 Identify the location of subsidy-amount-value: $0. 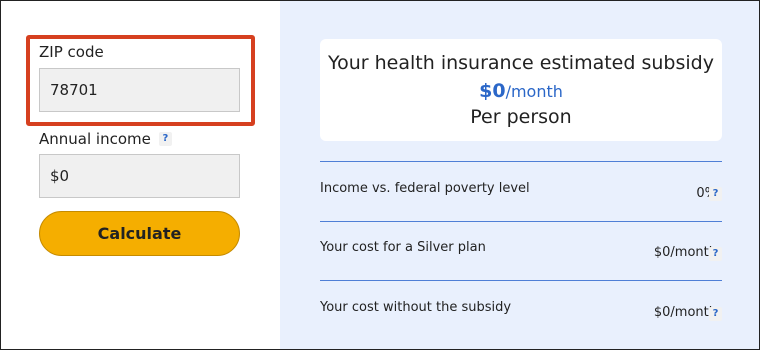
(492, 91).